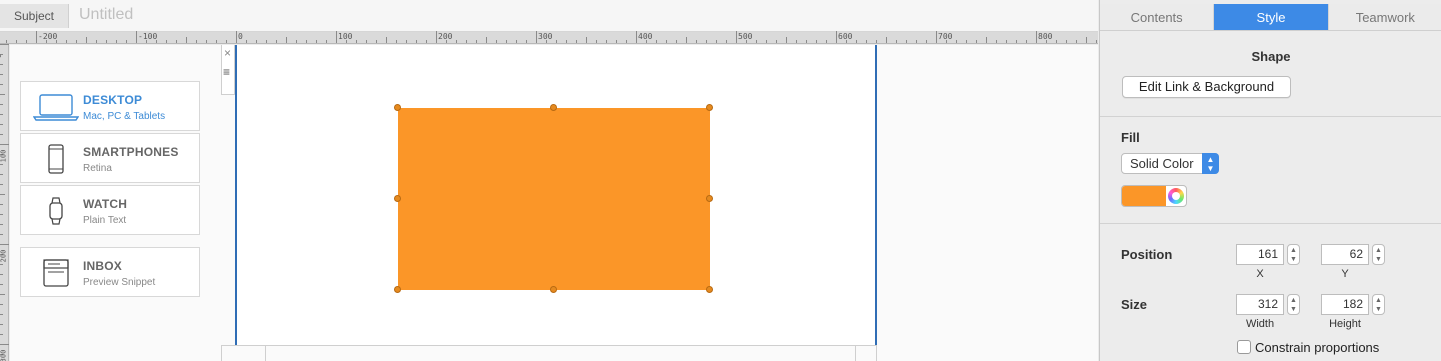  I want to click on subject-bar: Subject Untitled, so click(549, 16).